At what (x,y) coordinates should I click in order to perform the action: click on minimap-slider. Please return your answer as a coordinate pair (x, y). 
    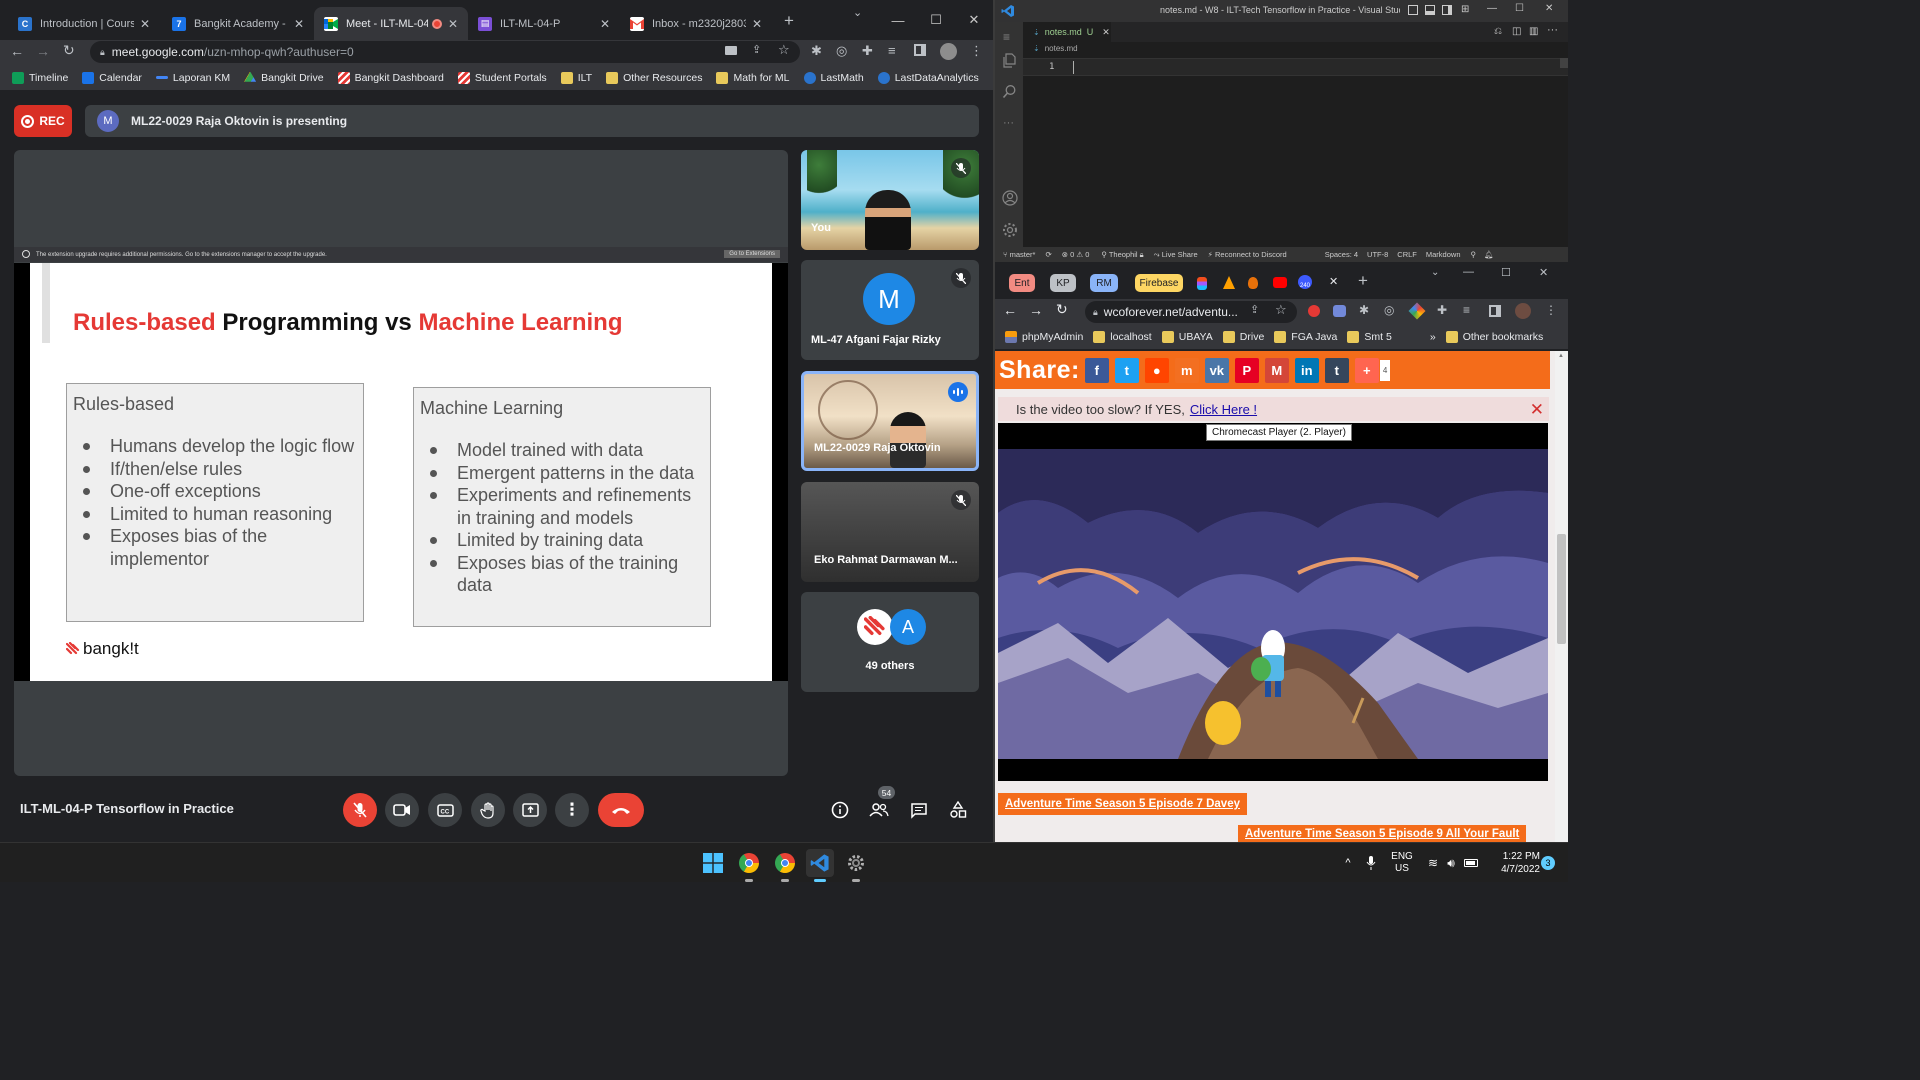
    Looking at the image, I should click on (1564, 63).